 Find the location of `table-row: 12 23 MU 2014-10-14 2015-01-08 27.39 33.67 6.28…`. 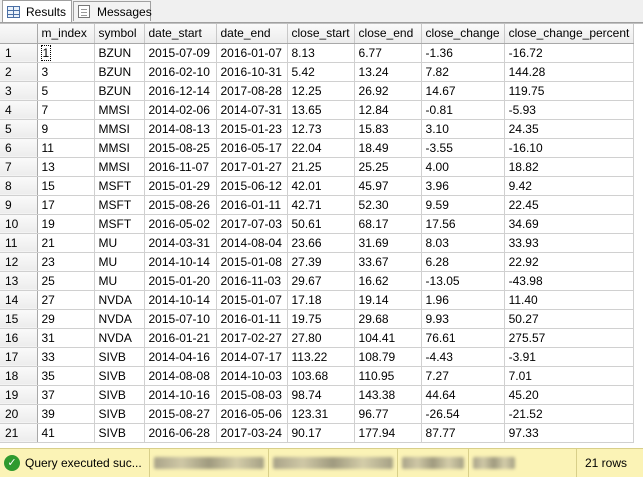

table-row: 12 23 MU 2014-10-14 2015-01-08 27.39 33.67 6.28… is located at coordinates (317, 262).